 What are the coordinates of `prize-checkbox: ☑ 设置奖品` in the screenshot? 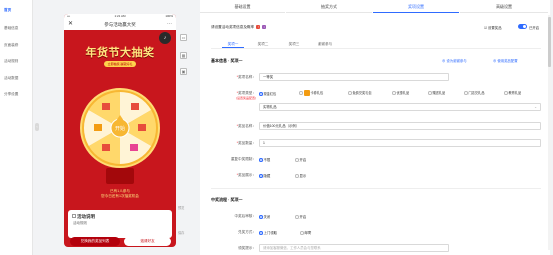 It's located at (493, 27).